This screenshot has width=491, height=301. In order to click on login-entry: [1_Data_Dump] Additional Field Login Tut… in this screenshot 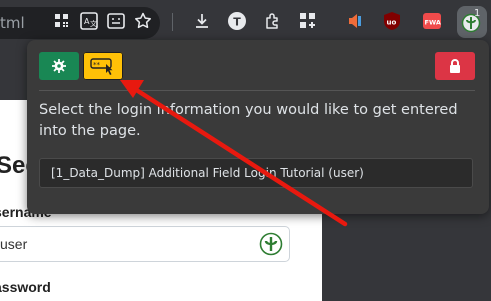, I will do `click(256, 173)`.